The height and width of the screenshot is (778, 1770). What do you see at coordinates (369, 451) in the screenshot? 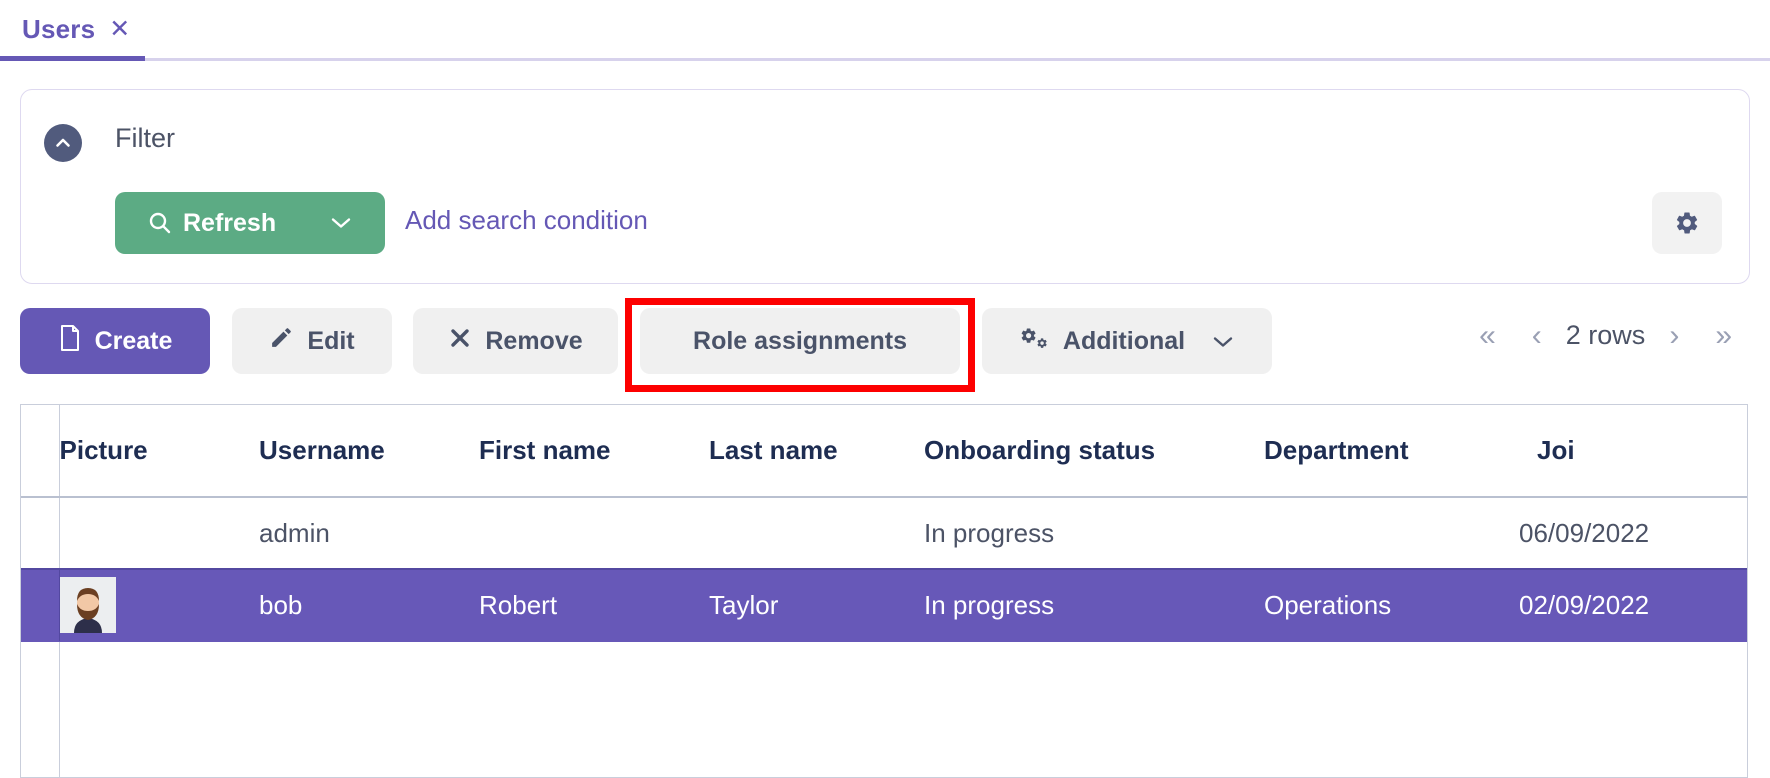
I see `column-header-username: Username` at bounding box center [369, 451].